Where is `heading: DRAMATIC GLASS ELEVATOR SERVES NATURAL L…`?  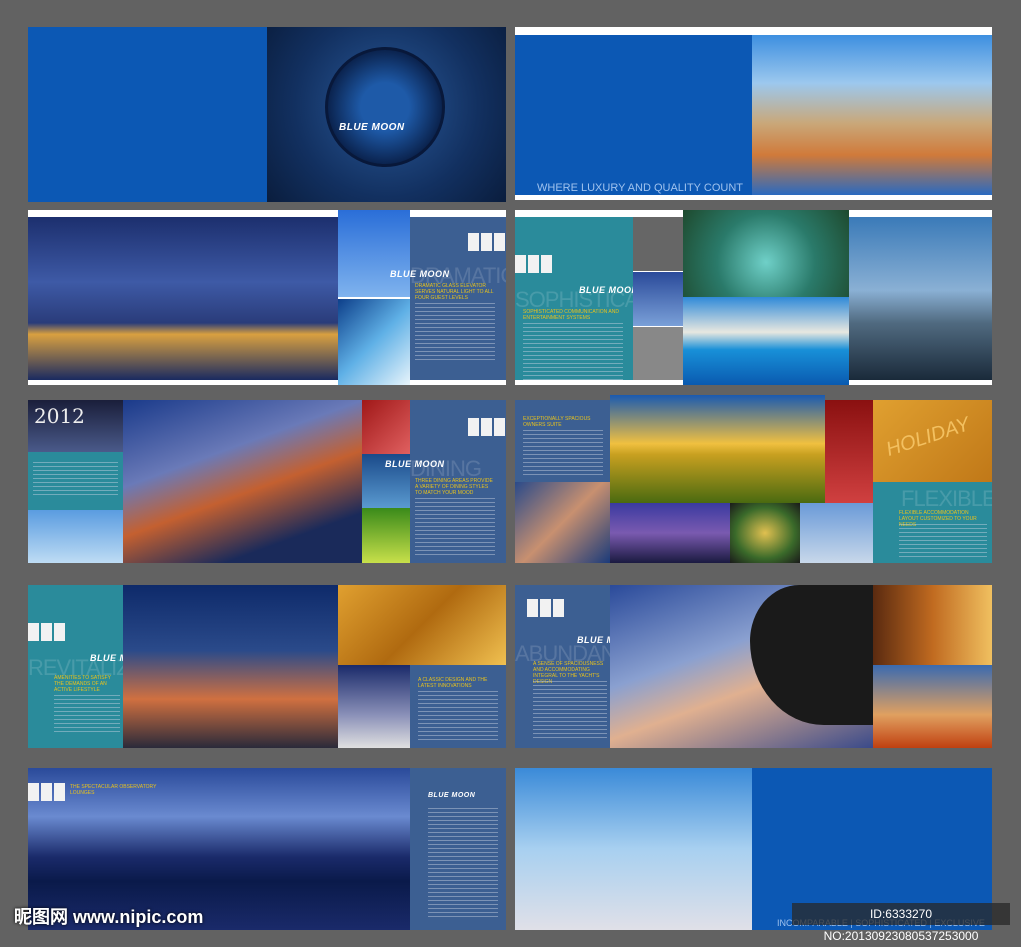
heading: DRAMATIC GLASS ELEVATOR SERVES NATURAL L… is located at coordinates (454, 292).